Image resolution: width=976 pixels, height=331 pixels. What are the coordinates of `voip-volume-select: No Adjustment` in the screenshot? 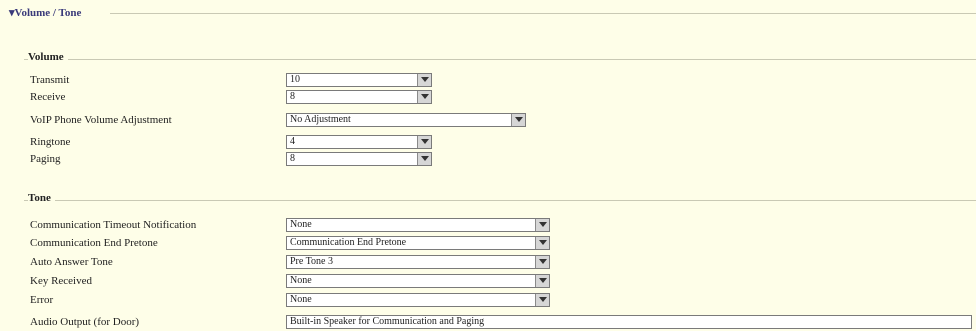 It's located at (406, 120).